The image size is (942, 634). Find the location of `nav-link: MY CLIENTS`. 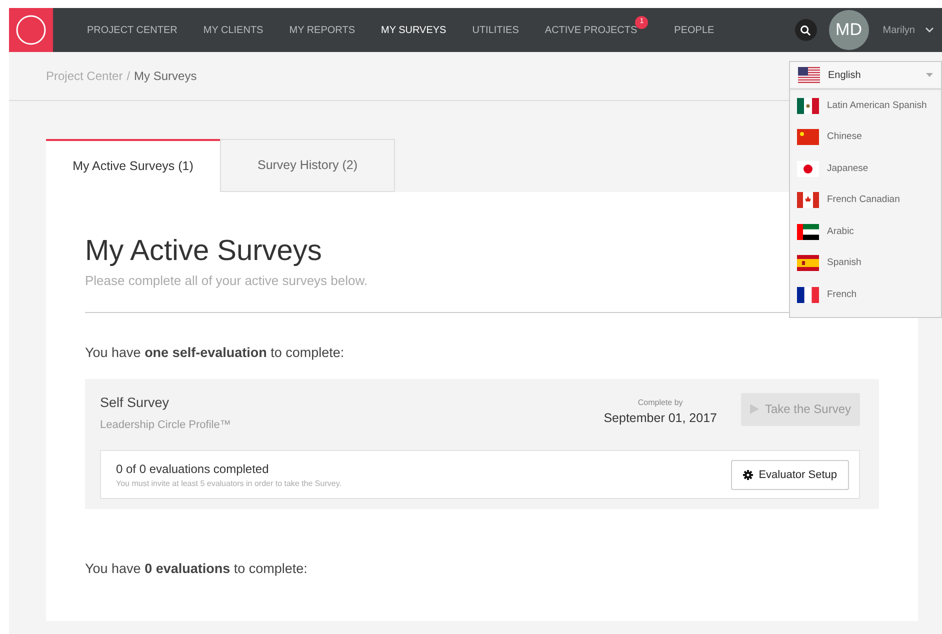

nav-link: MY CLIENTS is located at coordinates (233, 30).